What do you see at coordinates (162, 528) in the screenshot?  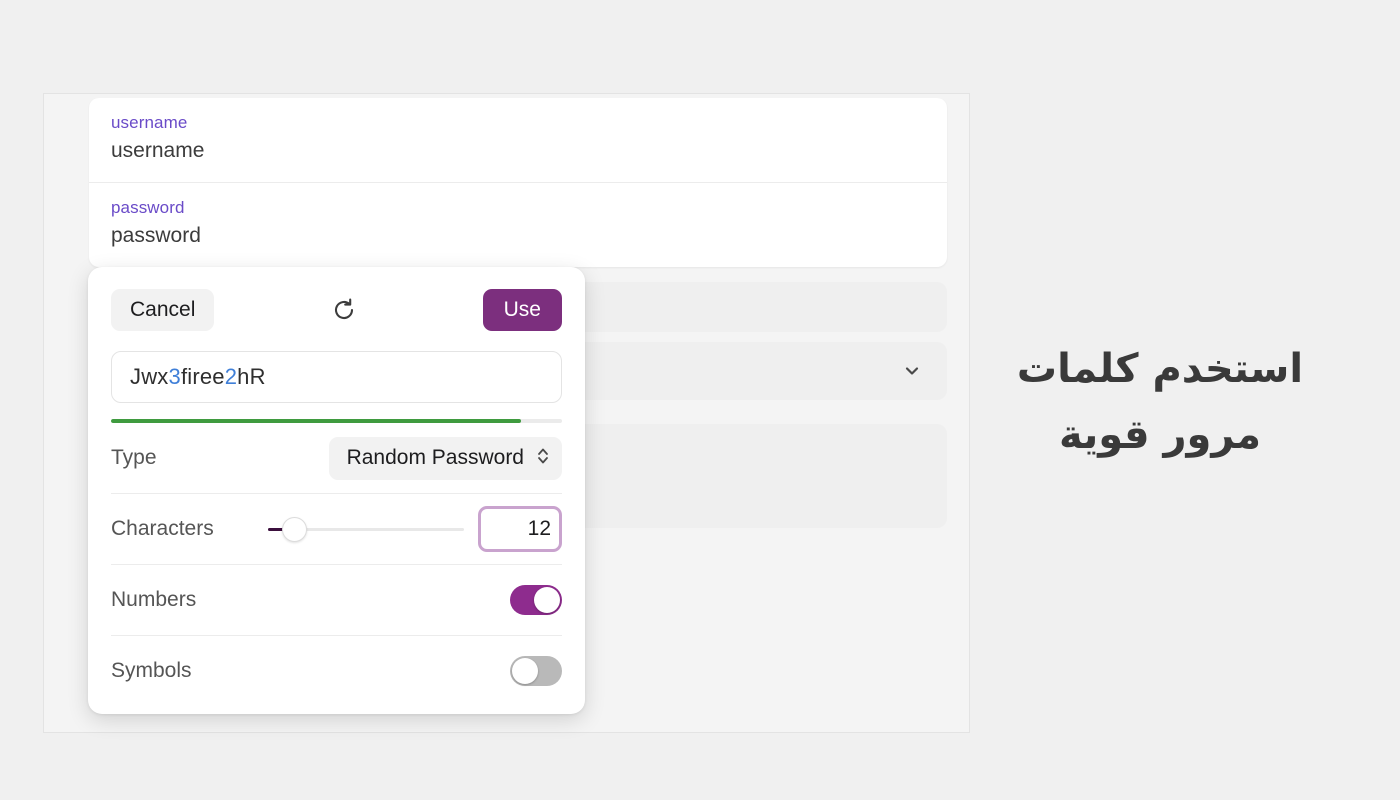 I see `characters-label: Characters` at bounding box center [162, 528].